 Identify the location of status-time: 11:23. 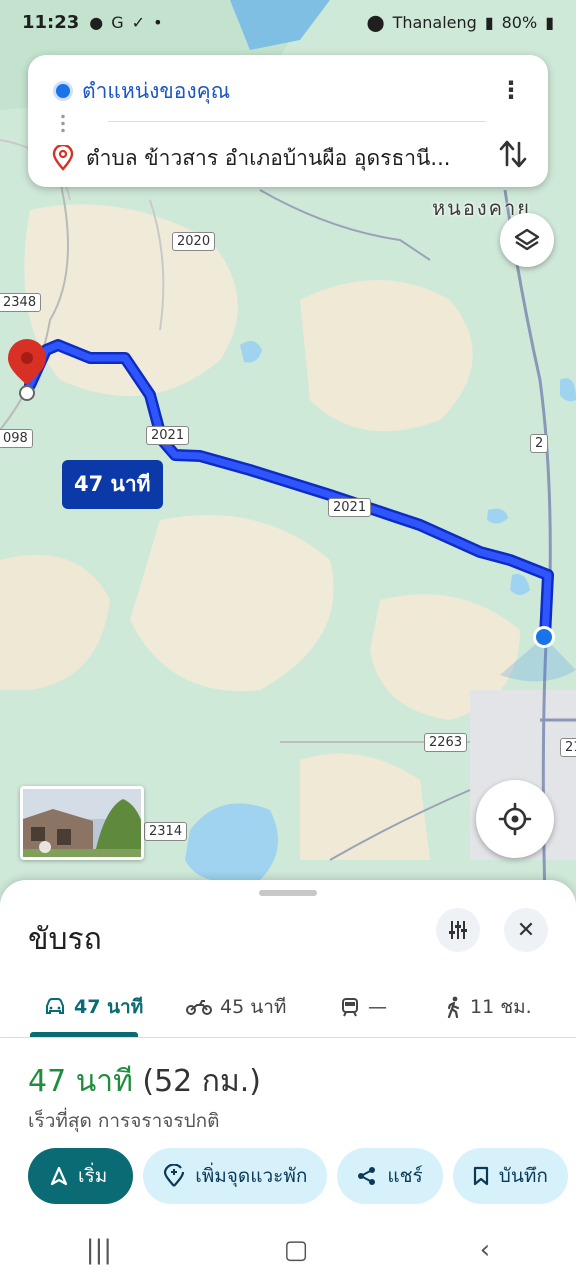
(51, 22).